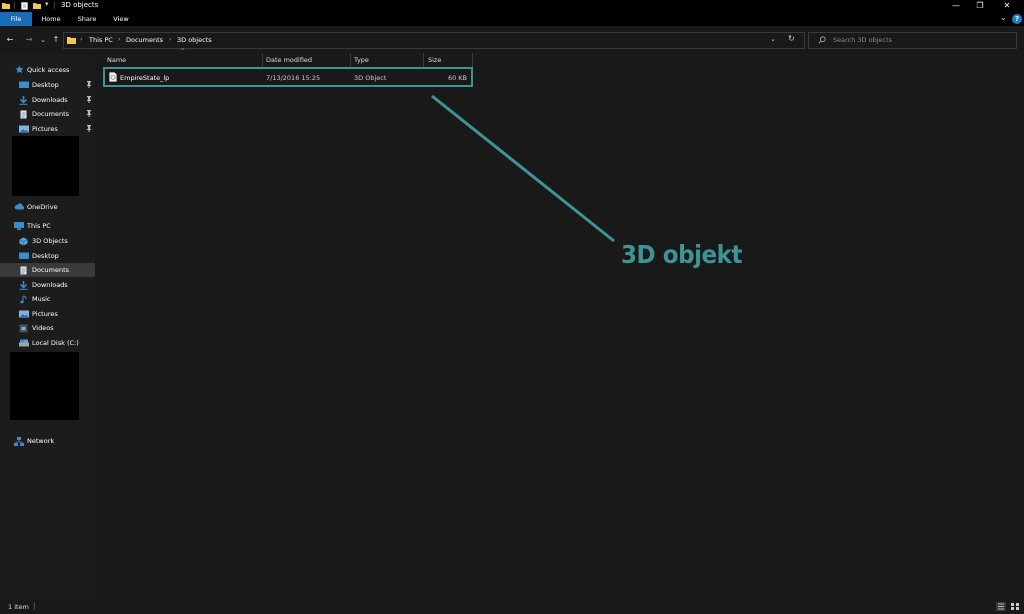  What do you see at coordinates (1001, 606) in the screenshot?
I see `details-view-button` at bounding box center [1001, 606].